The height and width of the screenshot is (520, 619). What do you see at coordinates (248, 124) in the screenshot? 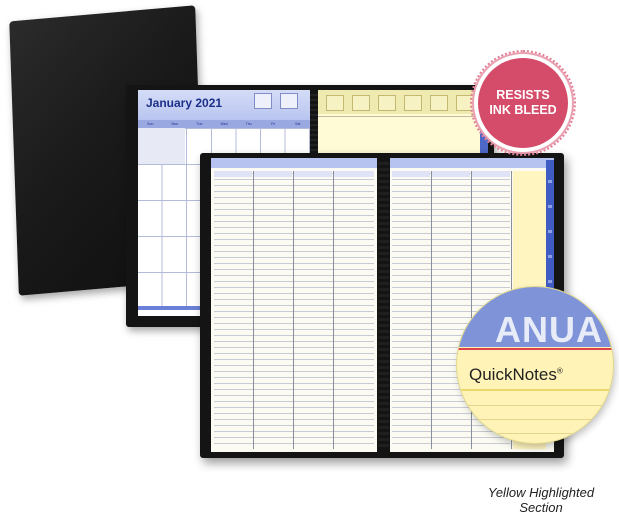
I see `weekday-header: Thu` at bounding box center [248, 124].